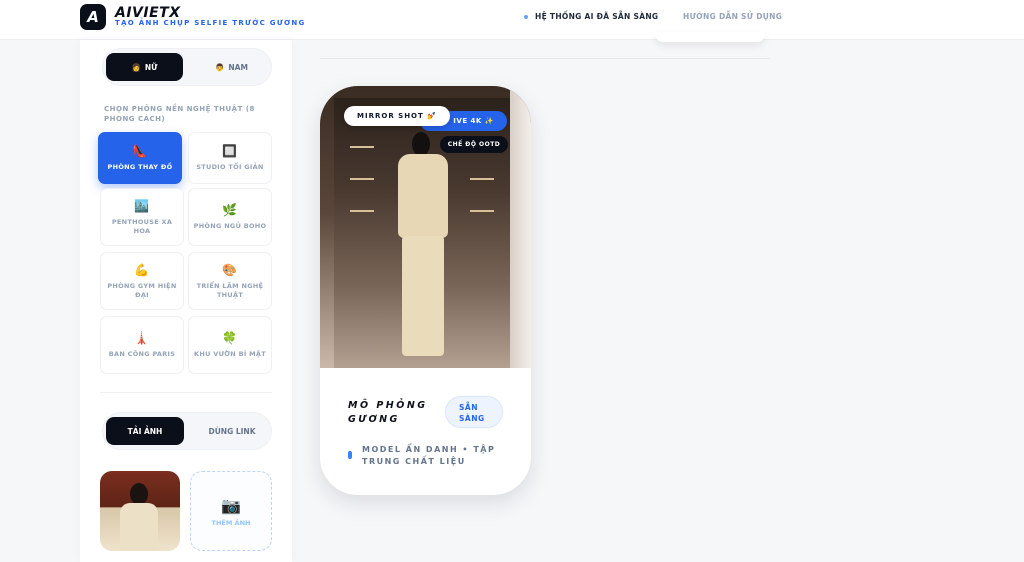 The height and width of the screenshot is (562, 1024). I want to click on clover-icon: 🍀, so click(230, 338).